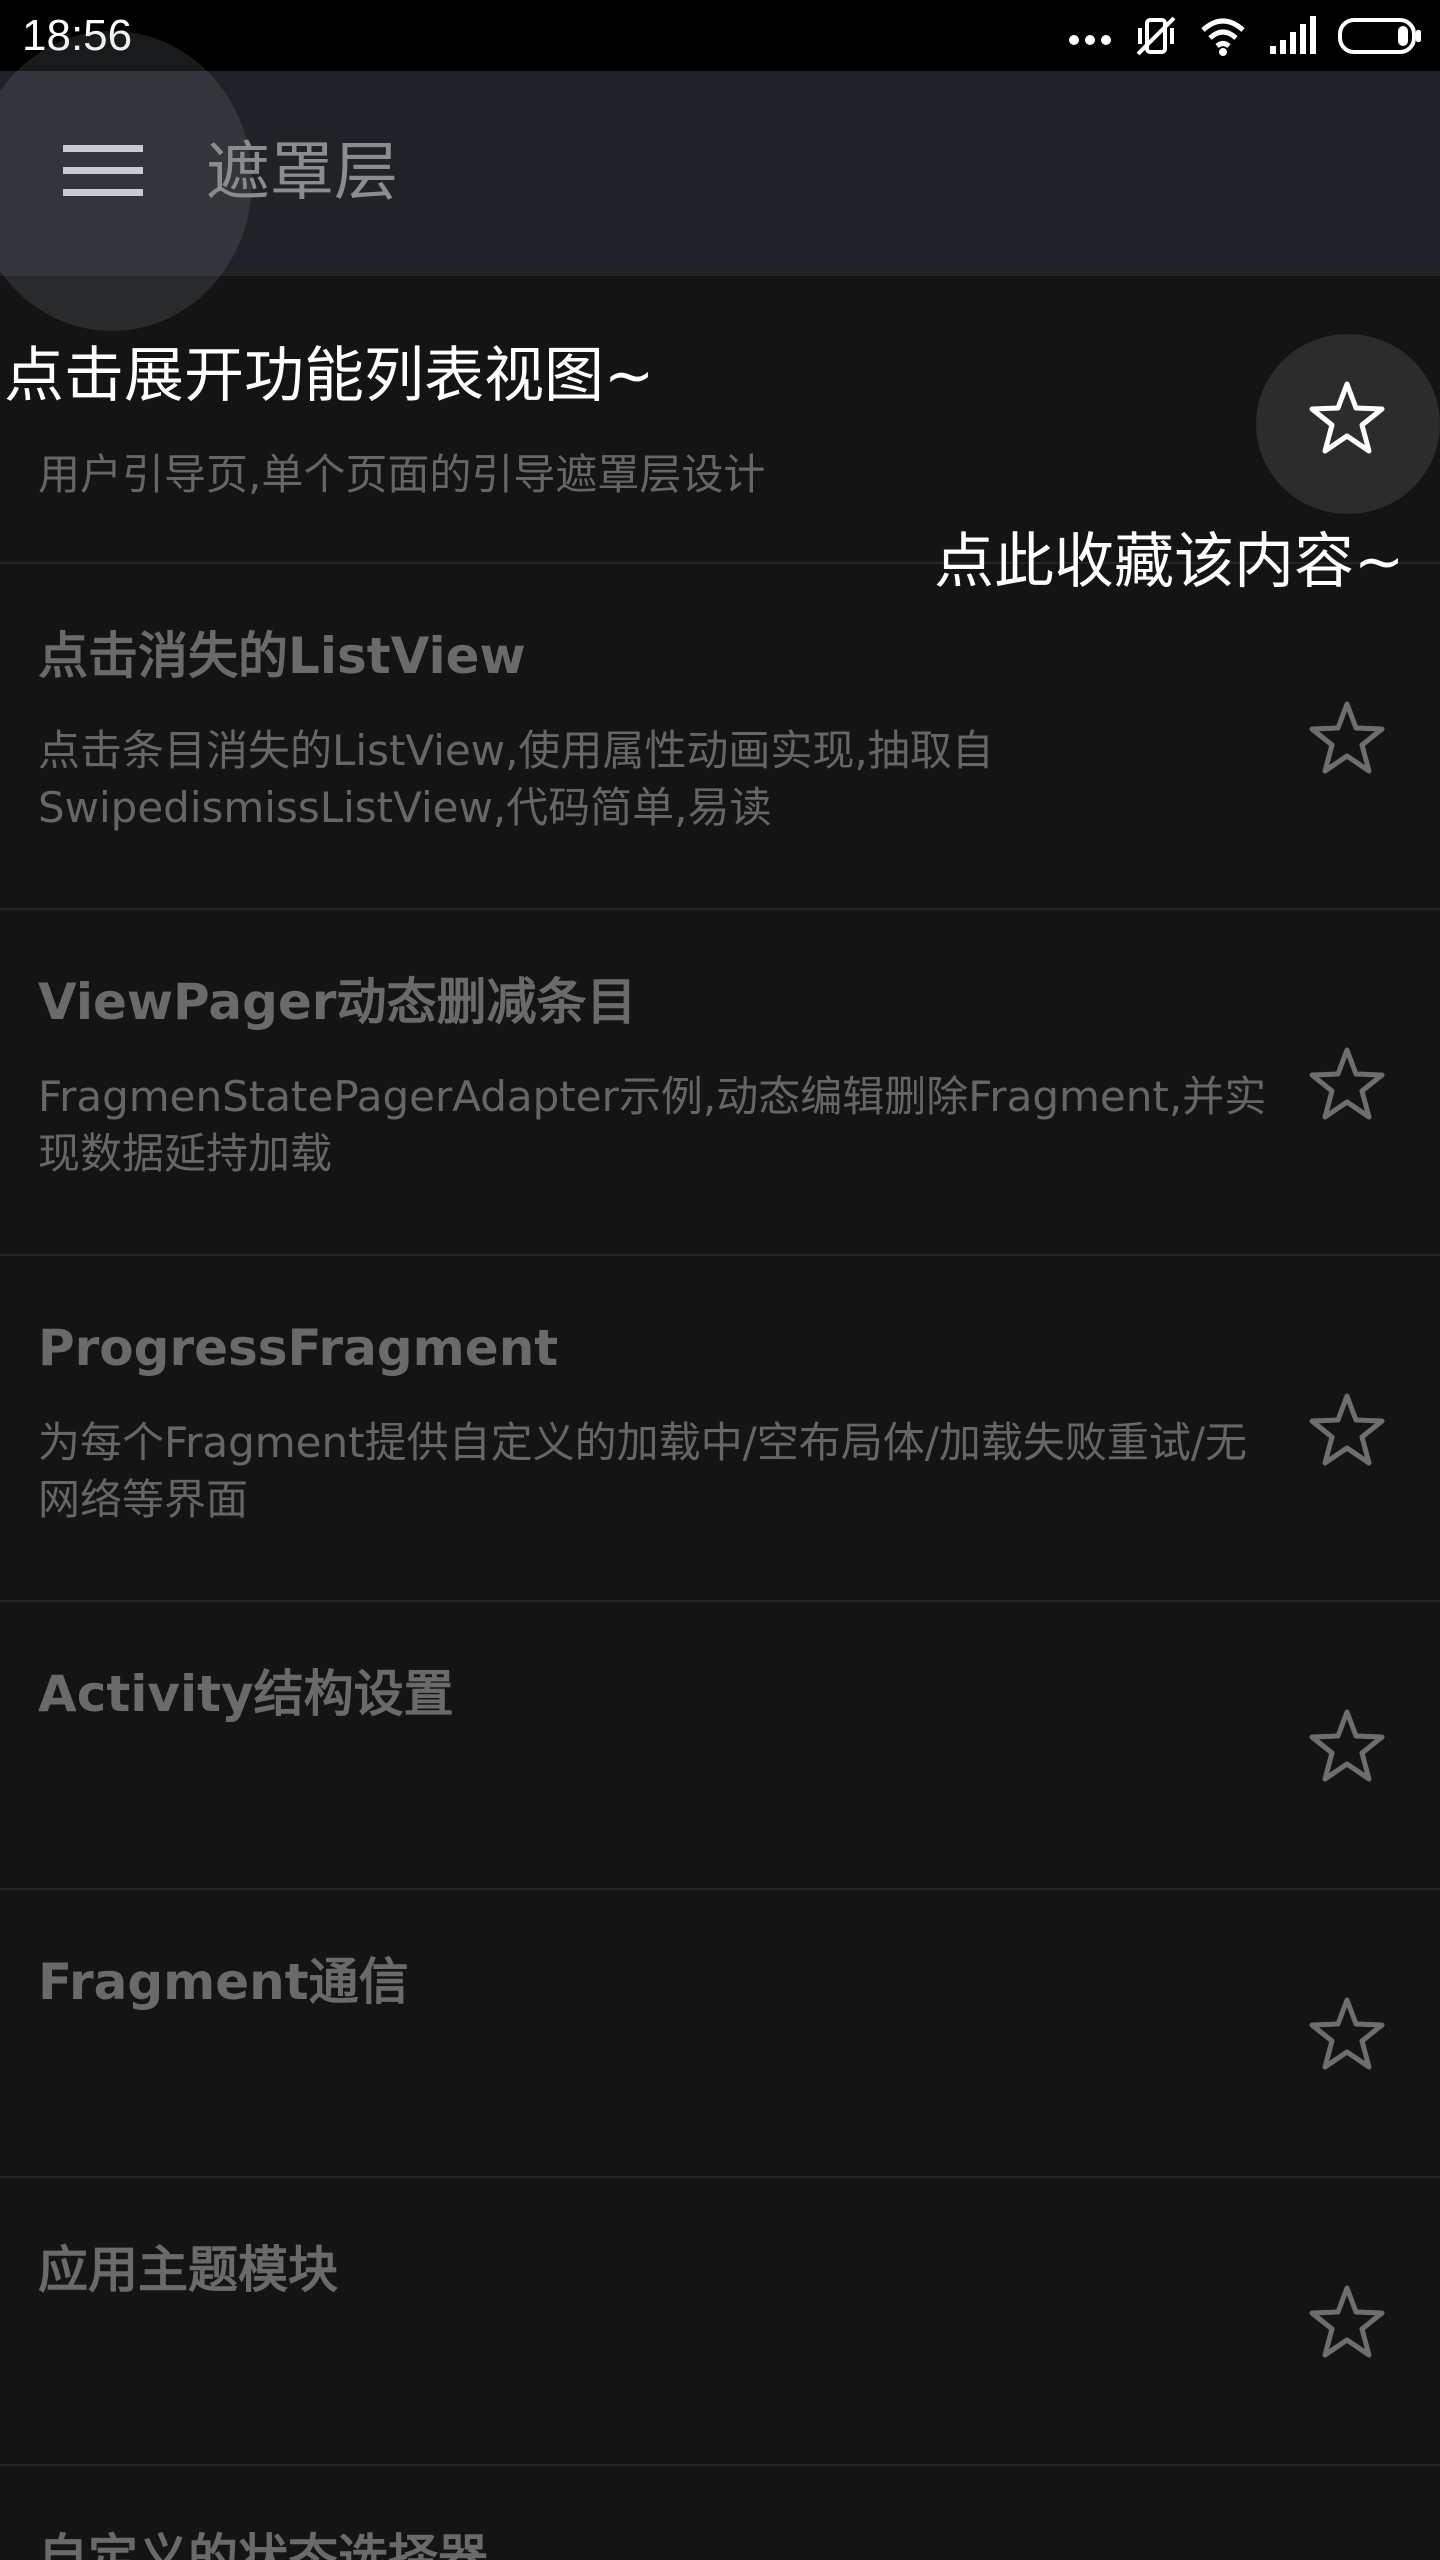 This screenshot has width=1440, height=2560. What do you see at coordinates (282, 656) in the screenshot?
I see `item-title: 点击消失的ListView` at bounding box center [282, 656].